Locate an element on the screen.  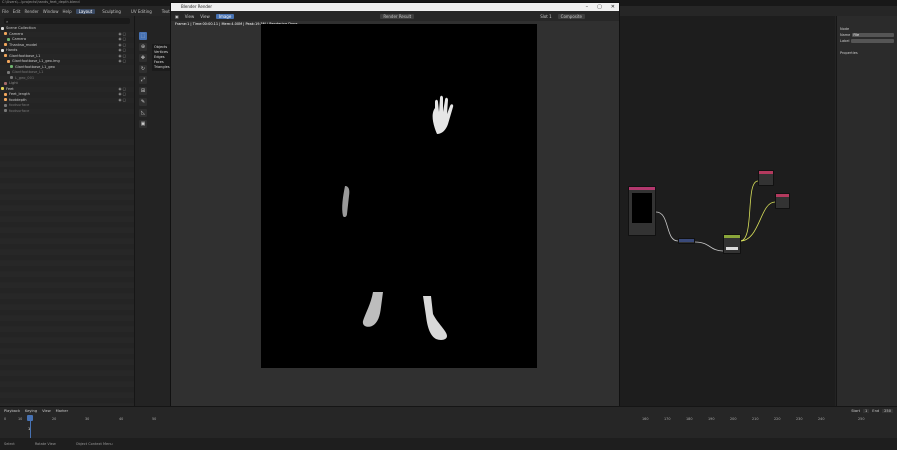
render-window-titlebar: Blender Render – ▢ ✕ is located at coordinates (395, 7).